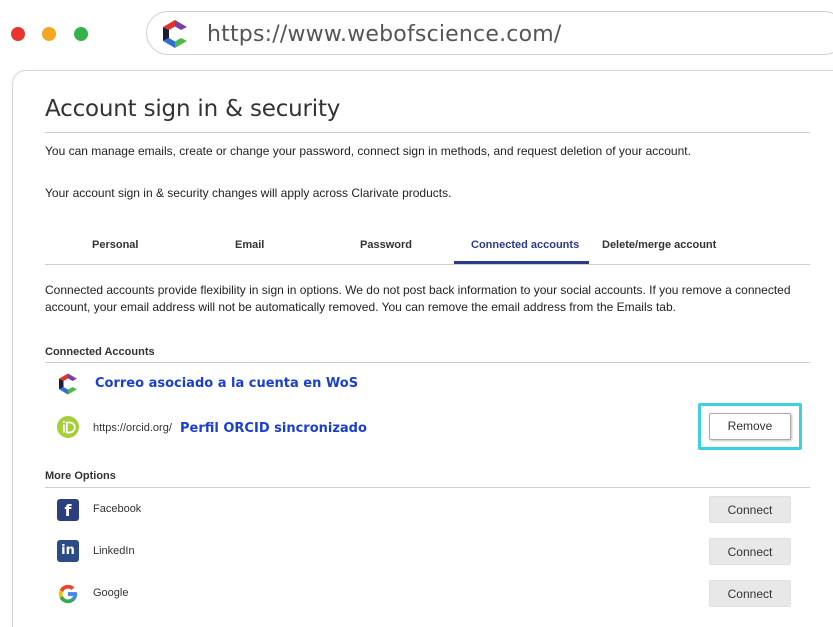 This screenshot has width=833, height=627. What do you see at coordinates (750, 509) in the screenshot?
I see `connect-facebook-button: Connect` at bounding box center [750, 509].